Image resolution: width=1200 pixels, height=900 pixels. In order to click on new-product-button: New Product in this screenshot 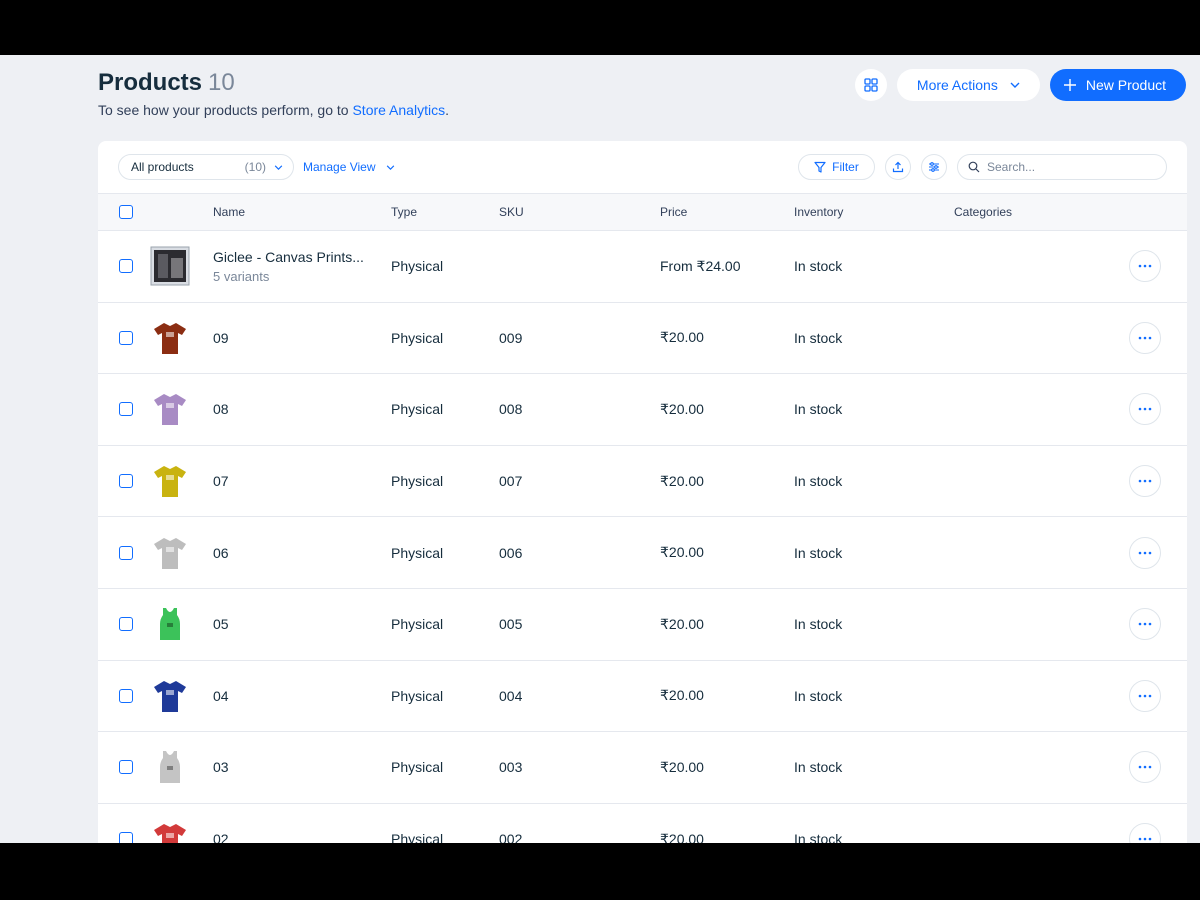, I will do `click(1117, 85)`.